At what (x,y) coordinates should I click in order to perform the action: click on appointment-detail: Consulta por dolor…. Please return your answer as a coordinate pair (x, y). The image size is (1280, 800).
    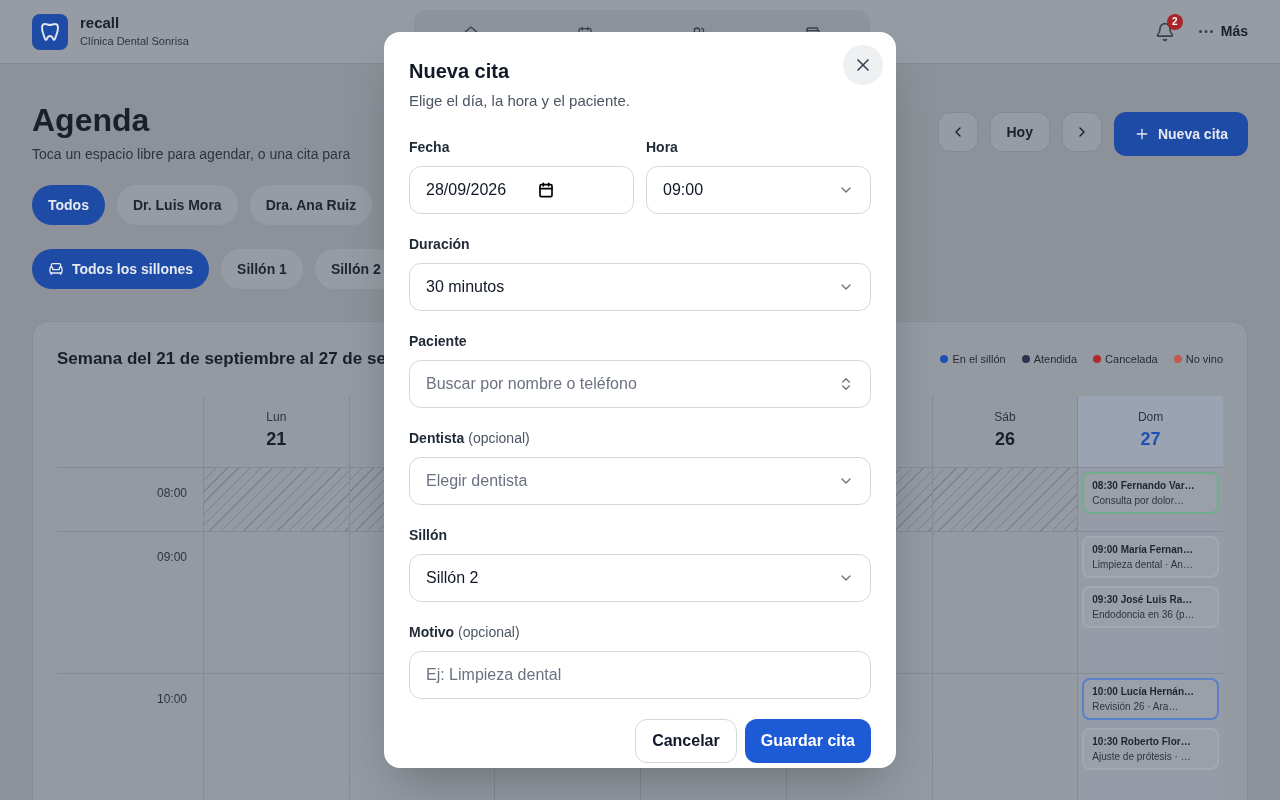
    Looking at the image, I should click on (1138, 500).